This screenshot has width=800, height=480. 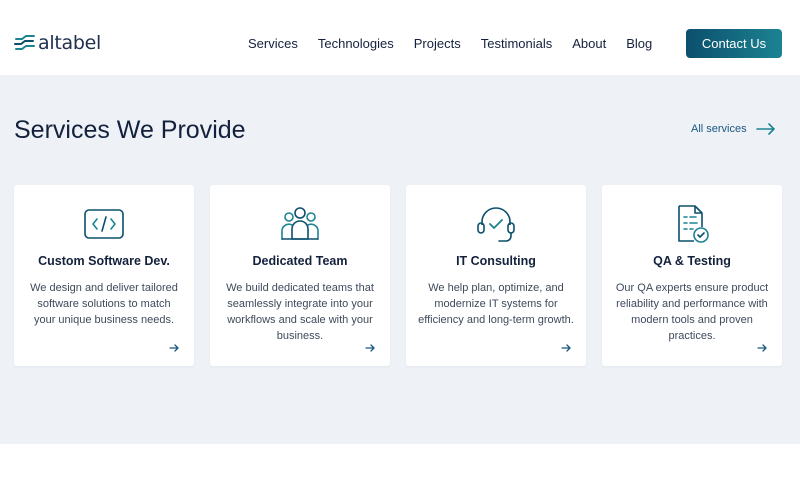 What do you see at coordinates (719, 129) in the screenshot?
I see `all-services-label: All services` at bounding box center [719, 129].